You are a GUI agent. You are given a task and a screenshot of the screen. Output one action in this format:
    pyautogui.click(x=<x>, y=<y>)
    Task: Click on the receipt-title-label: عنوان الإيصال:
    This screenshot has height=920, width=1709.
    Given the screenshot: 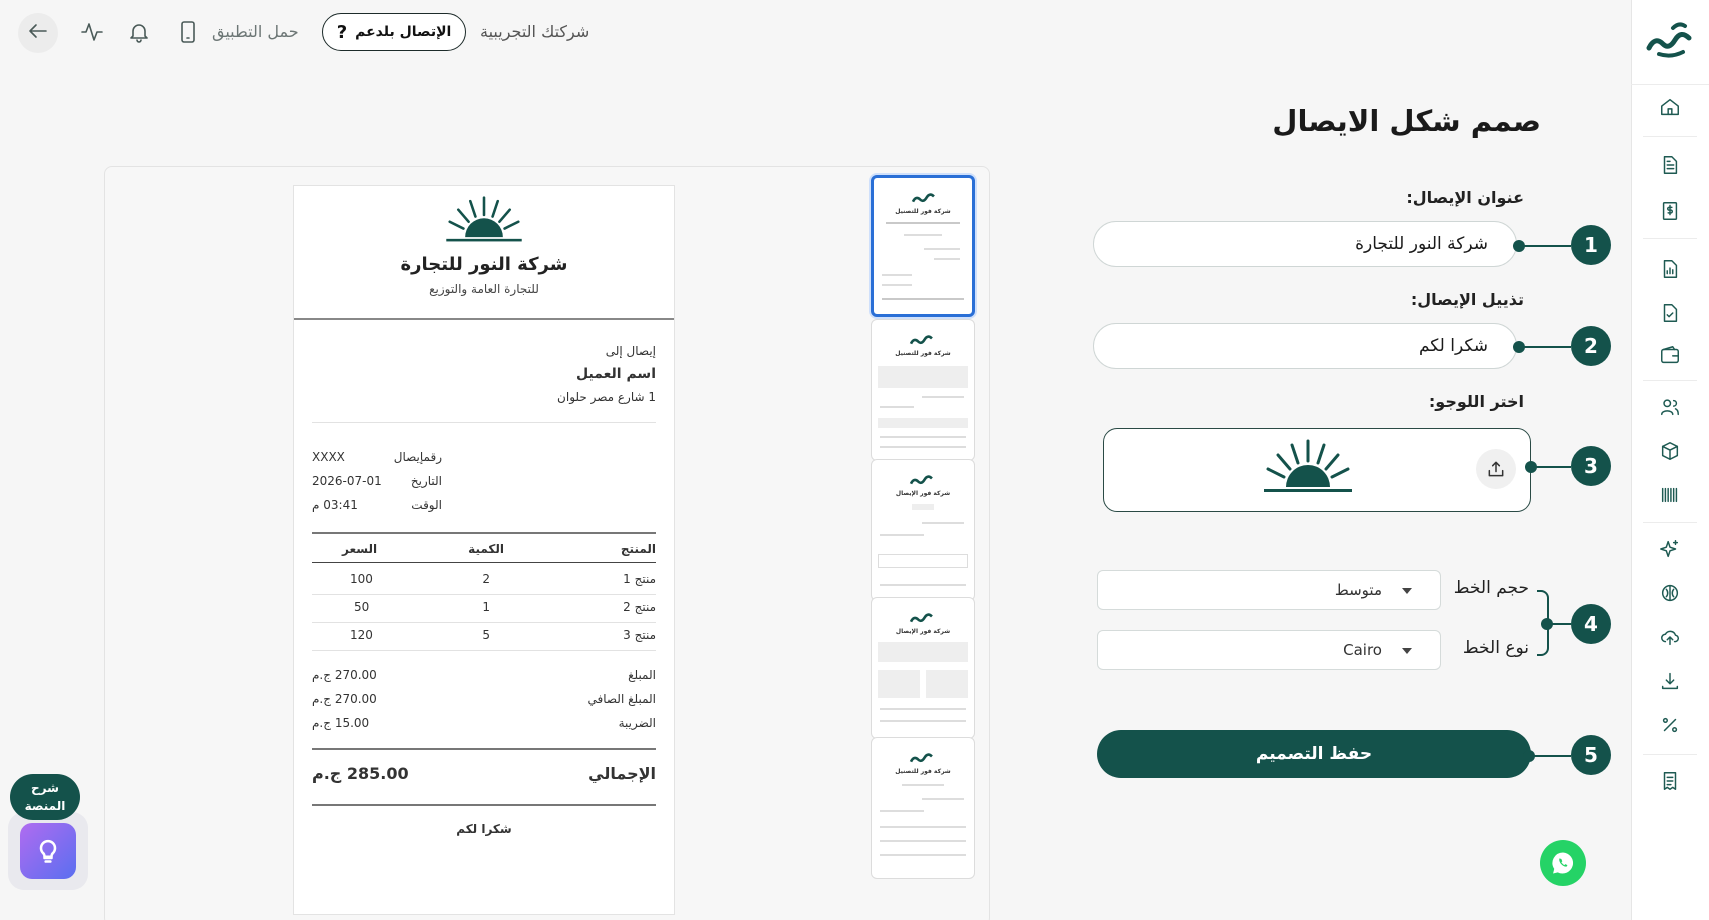 What is the action you would take?
    pyautogui.click(x=1465, y=197)
    